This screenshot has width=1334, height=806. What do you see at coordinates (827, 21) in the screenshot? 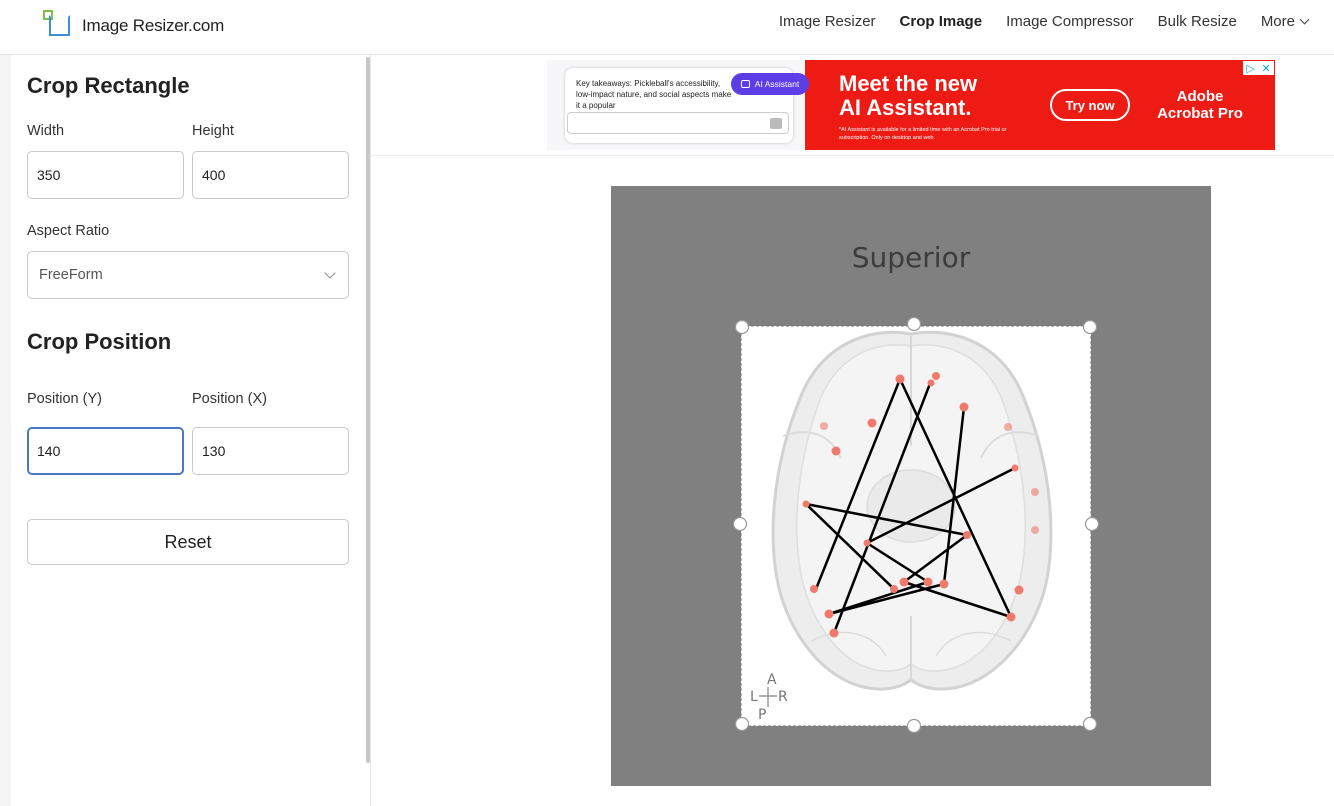
I see `nav-image-resizer: Image Resizer` at bounding box center [827, 21].